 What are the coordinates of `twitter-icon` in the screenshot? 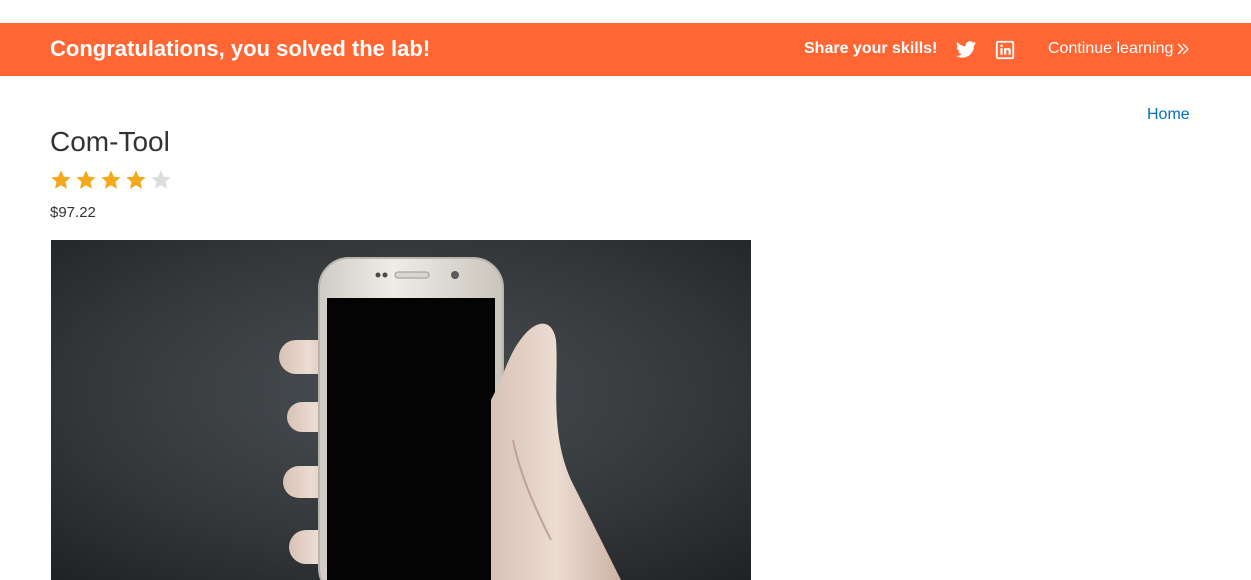 It's located at (966, 50).